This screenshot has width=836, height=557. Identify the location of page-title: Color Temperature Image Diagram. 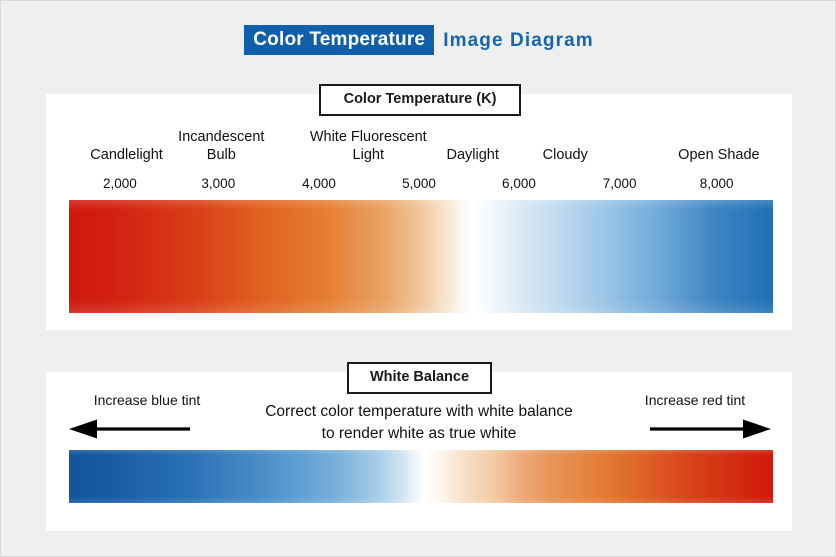
(418, 40).